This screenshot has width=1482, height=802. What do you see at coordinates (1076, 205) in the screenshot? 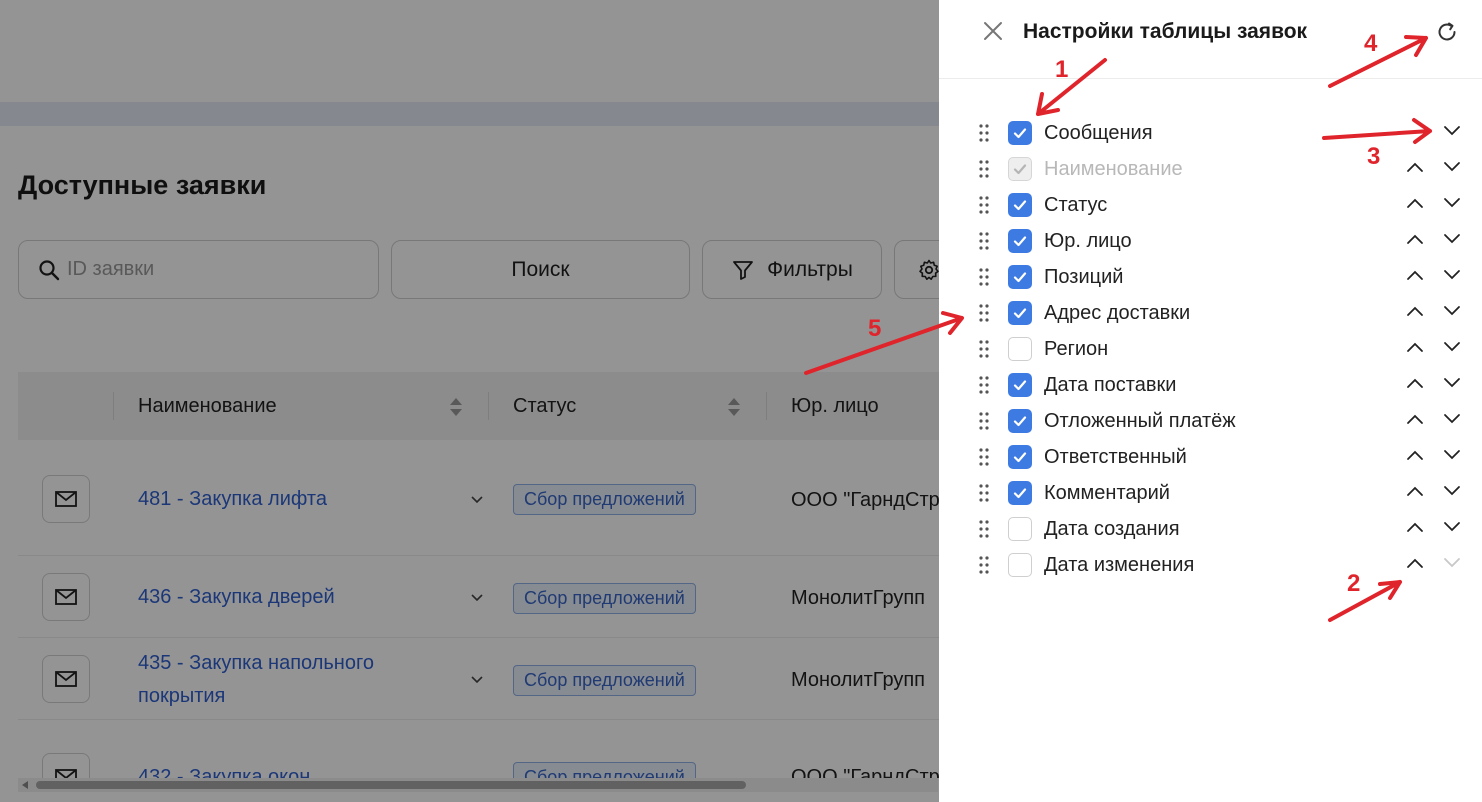
I see `column-label: Статус` at bounding box center [1076, 205].